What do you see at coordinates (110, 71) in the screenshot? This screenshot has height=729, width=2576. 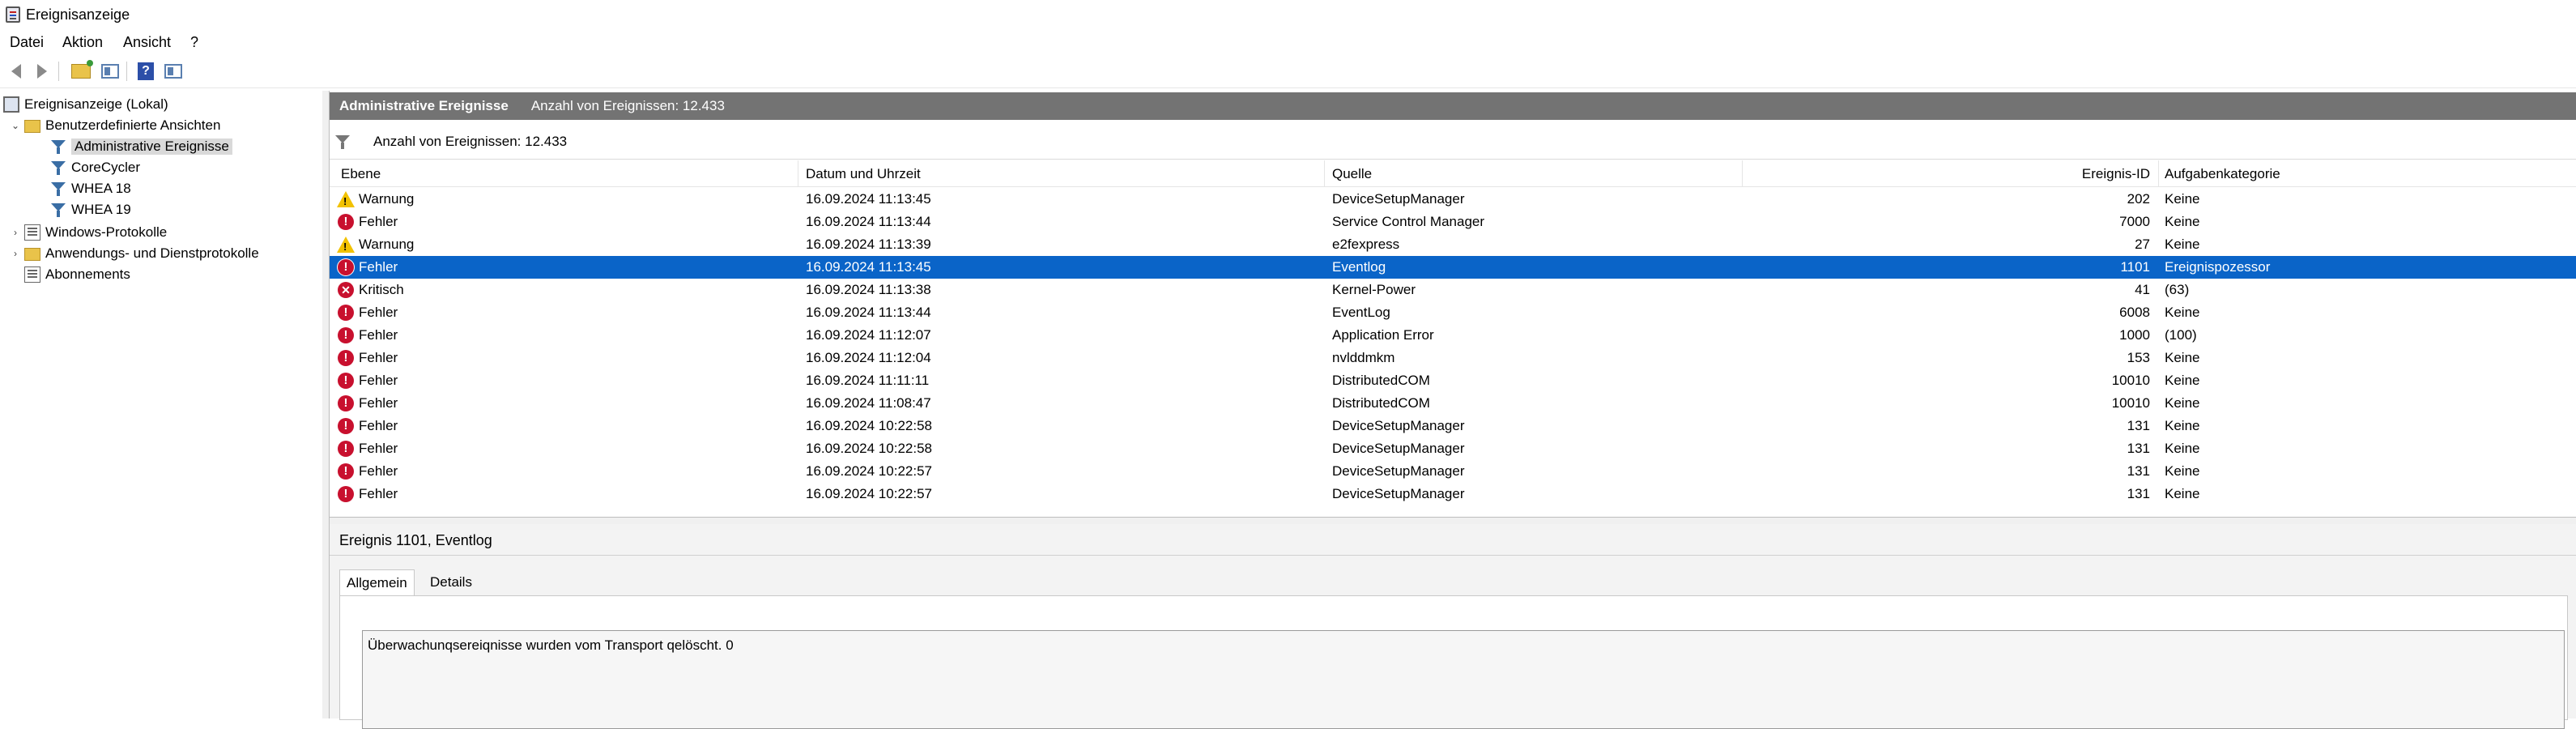 I see `properties-button` at bounding box center [110, 71].